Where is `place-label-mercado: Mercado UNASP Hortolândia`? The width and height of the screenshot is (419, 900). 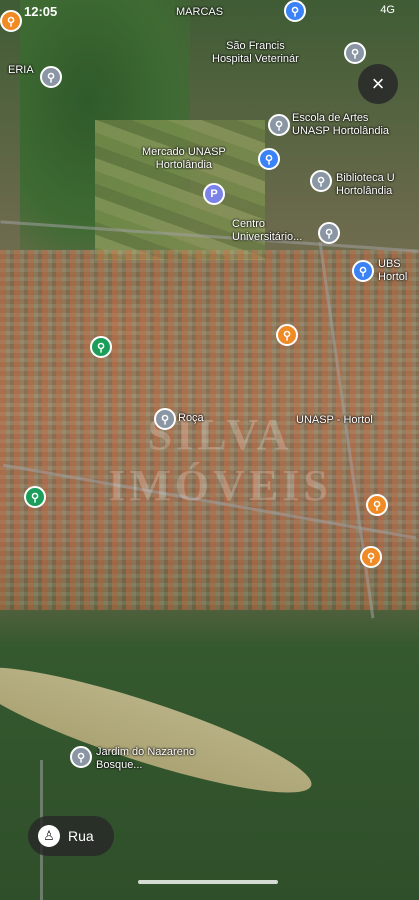
place-label-mercado: Mercado UNASP Hortolândia is located at coordinates (184, 158).